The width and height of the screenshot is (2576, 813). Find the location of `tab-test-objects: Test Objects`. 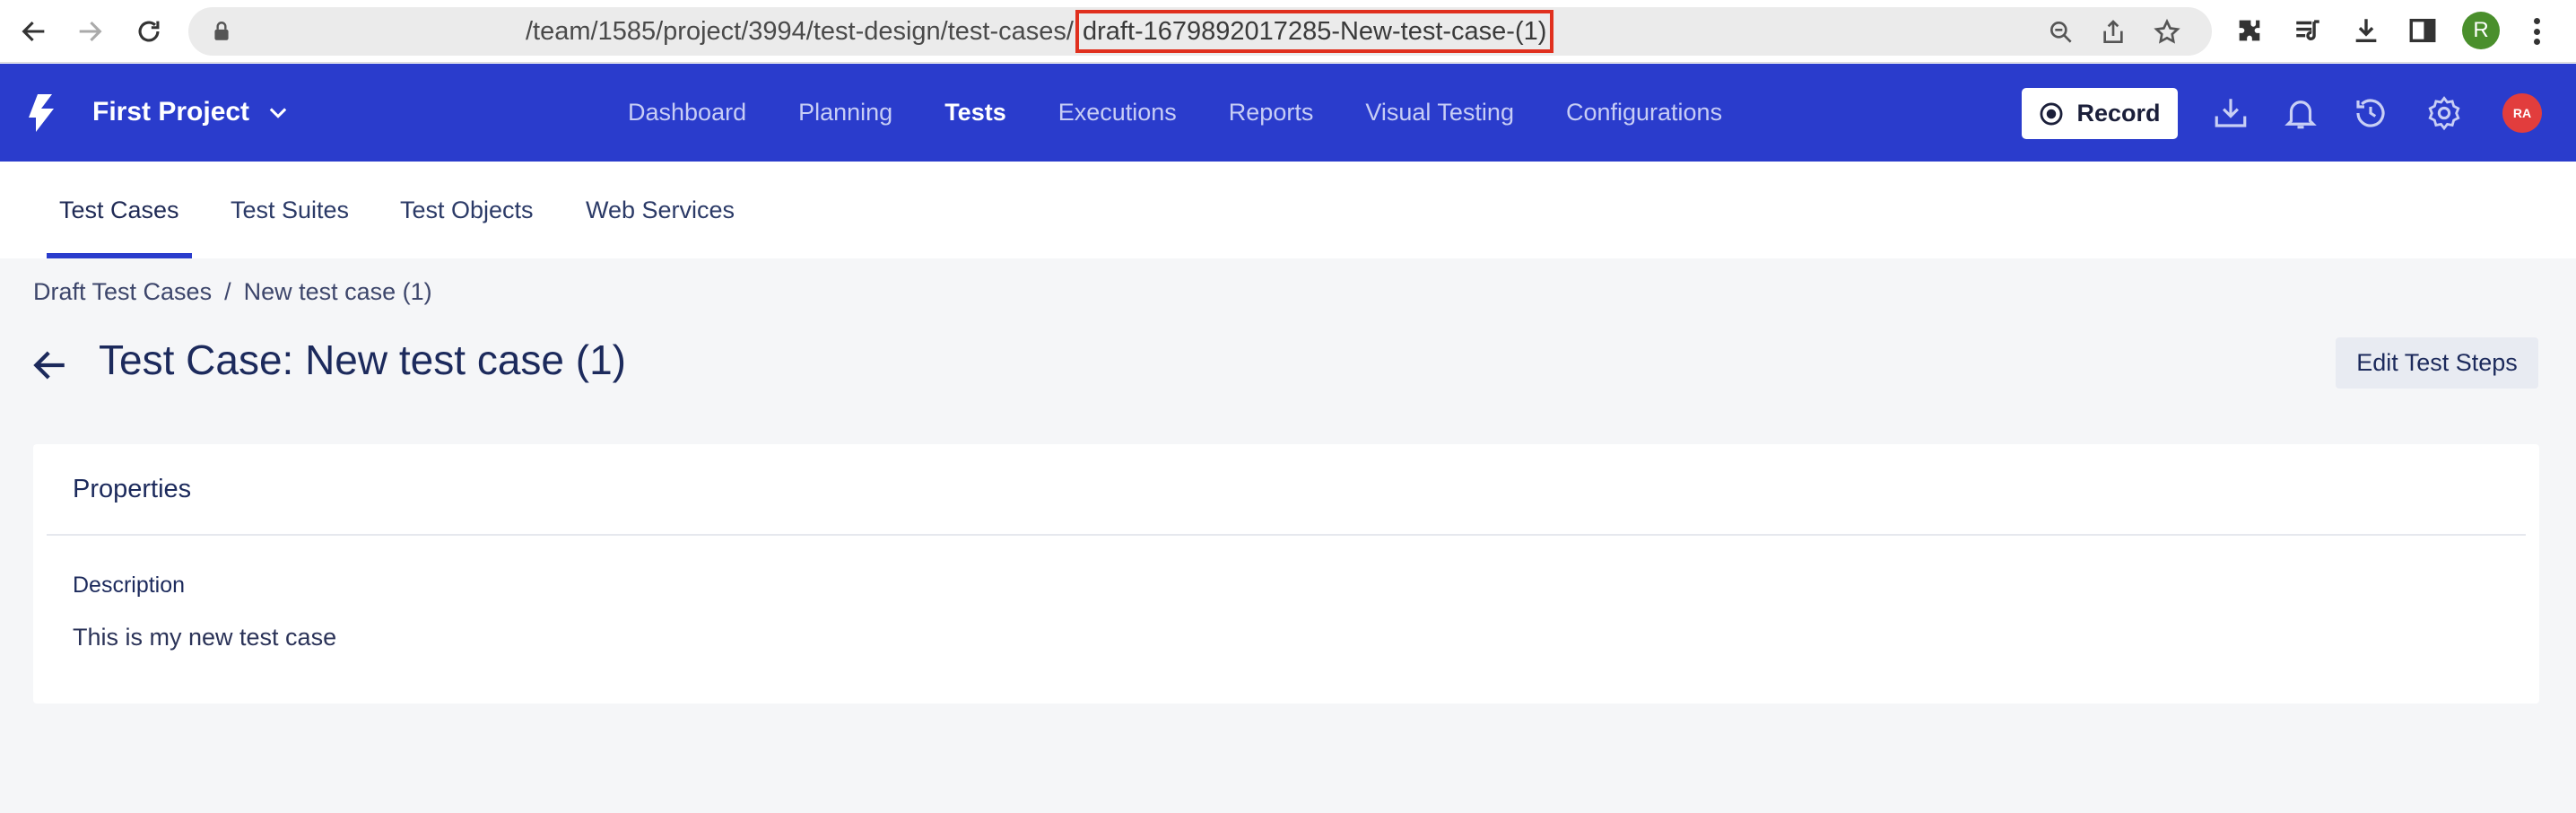

tab-test-objects: Test Objects is located at coordinates (467, 210).